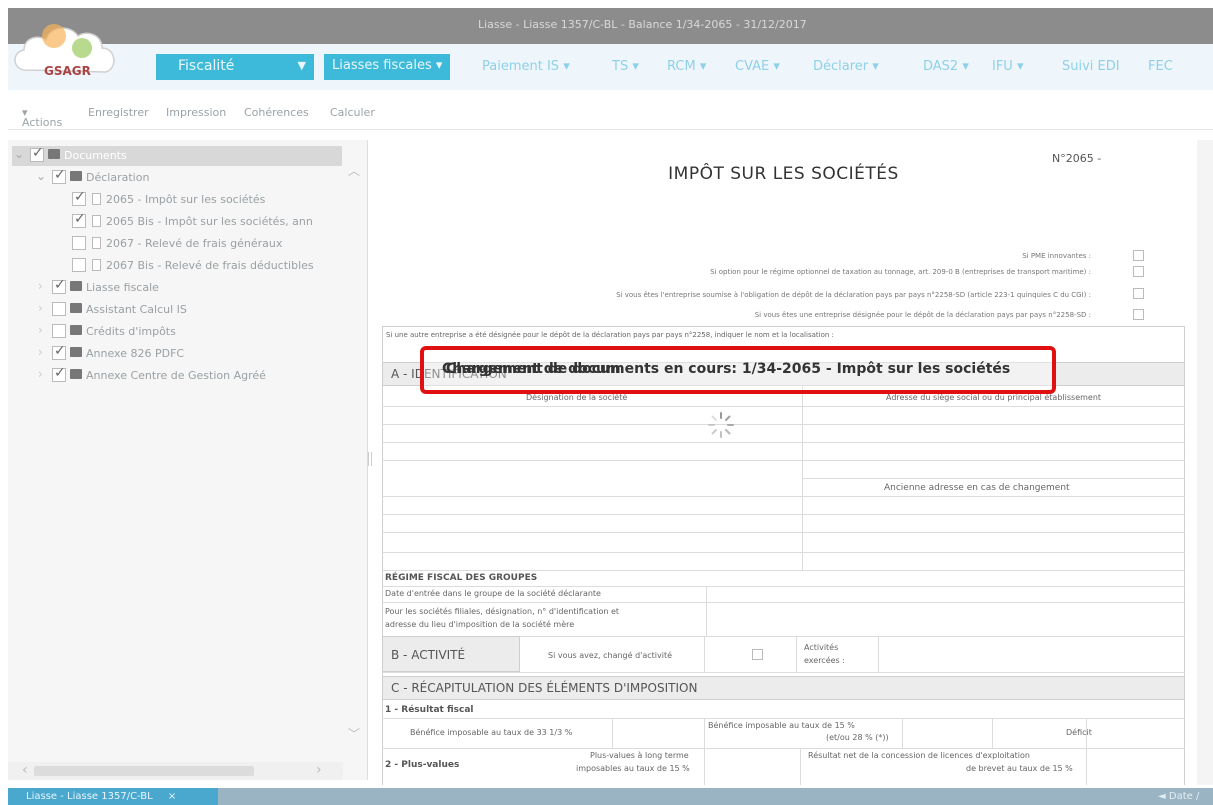 The image size is (1213, 805). I want to click on scroll-left-icon: ‹, so click(25, 770).